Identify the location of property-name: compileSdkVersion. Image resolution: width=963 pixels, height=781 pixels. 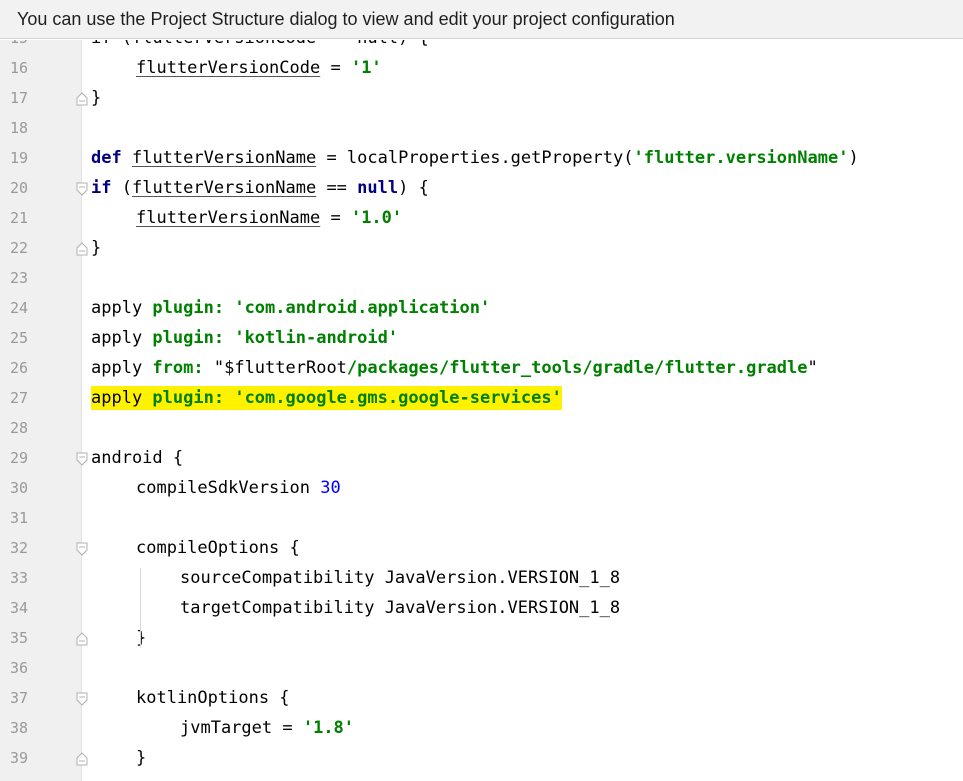
(228, 488).